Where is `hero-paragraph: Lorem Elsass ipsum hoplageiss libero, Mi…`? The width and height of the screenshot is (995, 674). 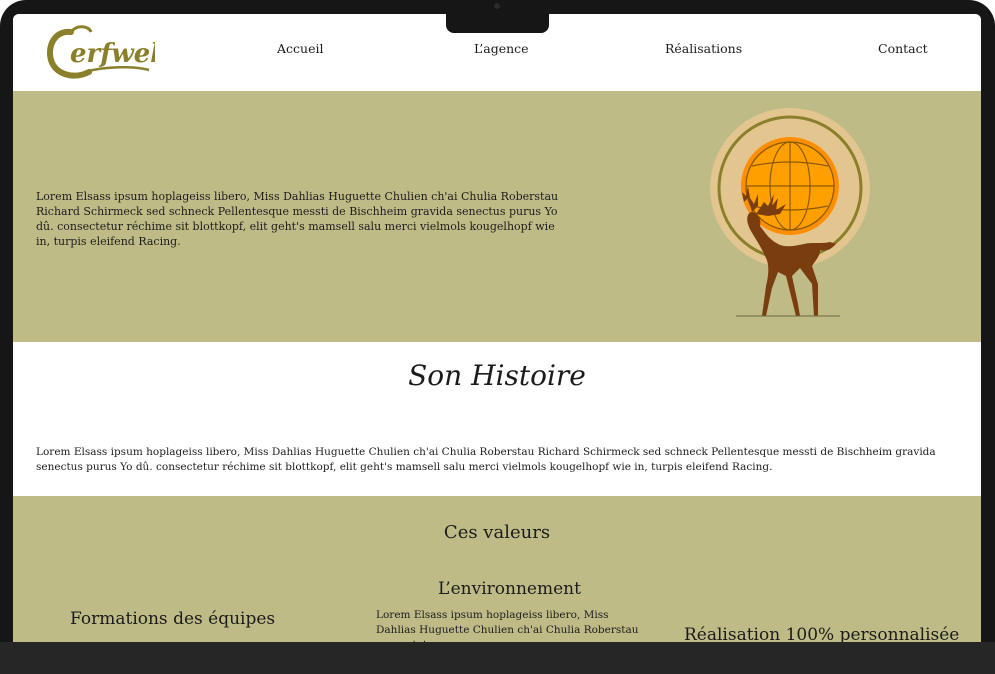 hero-paragraph: Lorem Elsass ipsum hoplageiss libero, Mi… is located at coordinates (297, 219).